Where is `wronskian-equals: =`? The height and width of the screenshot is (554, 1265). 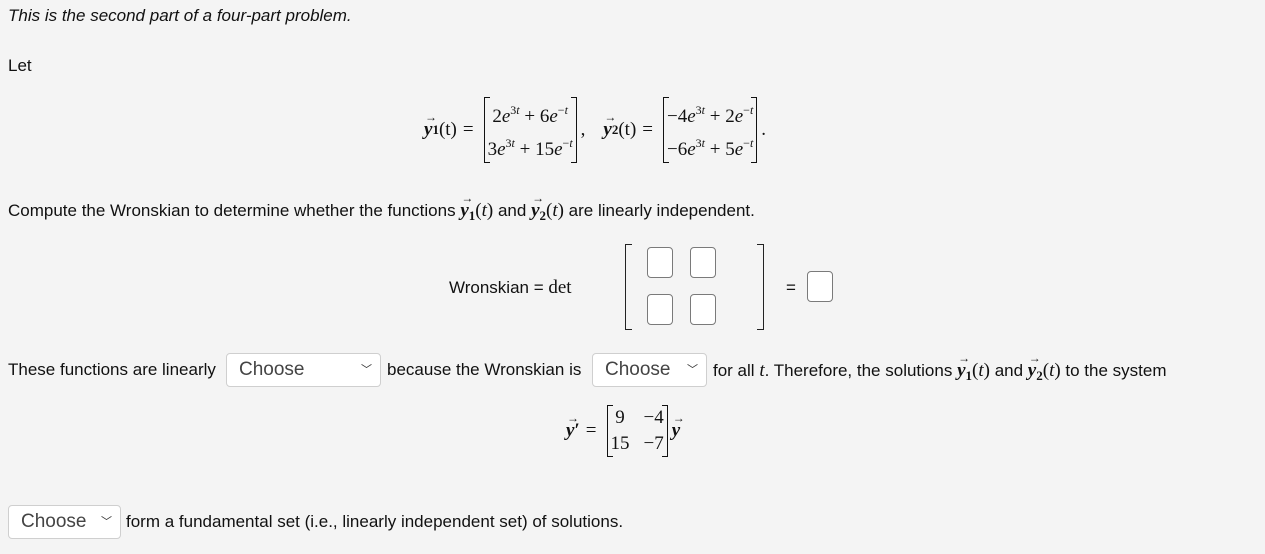
wronskian-equals: = is located at coordinates (791, 287).